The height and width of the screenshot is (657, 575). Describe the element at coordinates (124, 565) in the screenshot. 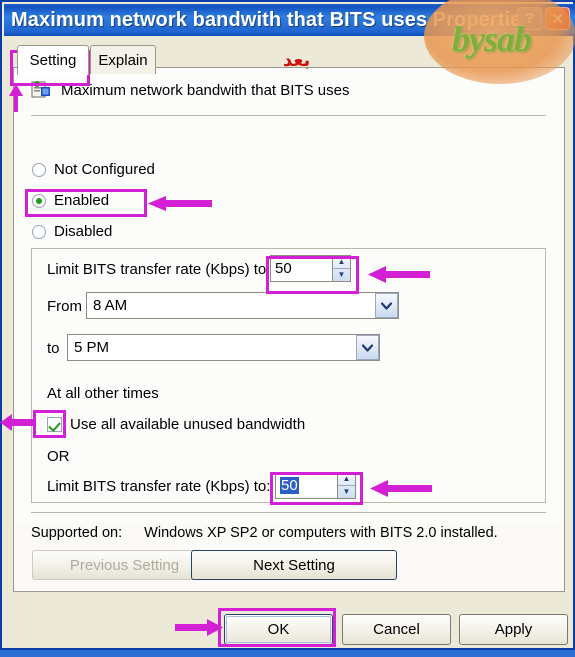

I see `previous-setting-button: Previous Setting` at that location.